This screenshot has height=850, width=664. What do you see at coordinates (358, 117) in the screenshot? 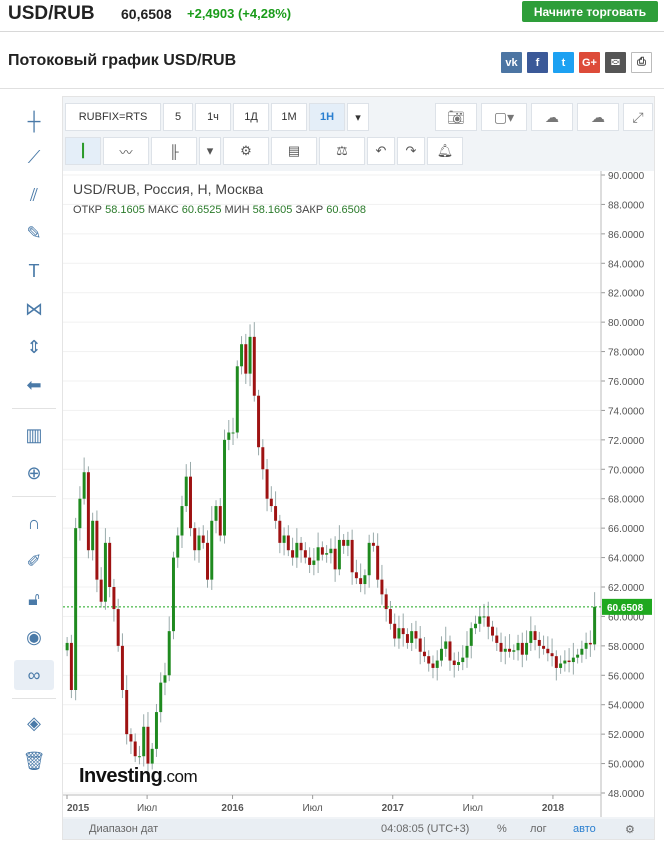
I see `interval-dropdown-icon: ▾` at bounding box center [358, 117].